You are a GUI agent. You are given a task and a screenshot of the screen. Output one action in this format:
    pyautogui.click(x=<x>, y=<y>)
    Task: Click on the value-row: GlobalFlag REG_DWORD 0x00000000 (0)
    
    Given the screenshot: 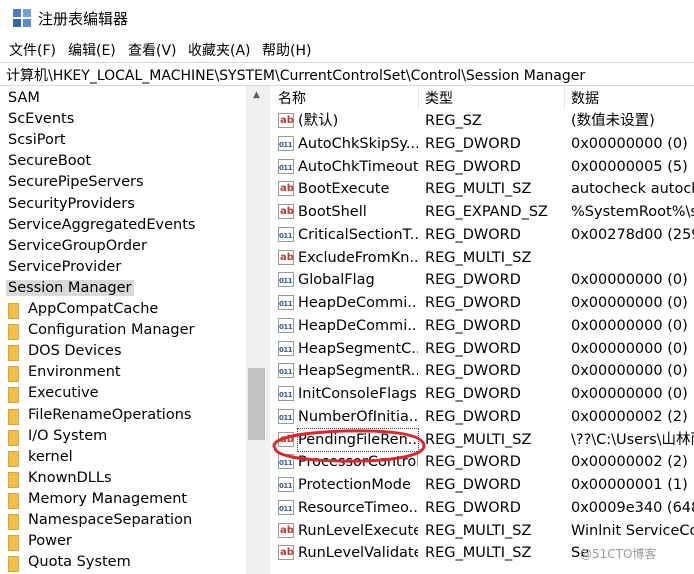 What is the action you would take?
    pyautogui.click(x=483, y=280)
    